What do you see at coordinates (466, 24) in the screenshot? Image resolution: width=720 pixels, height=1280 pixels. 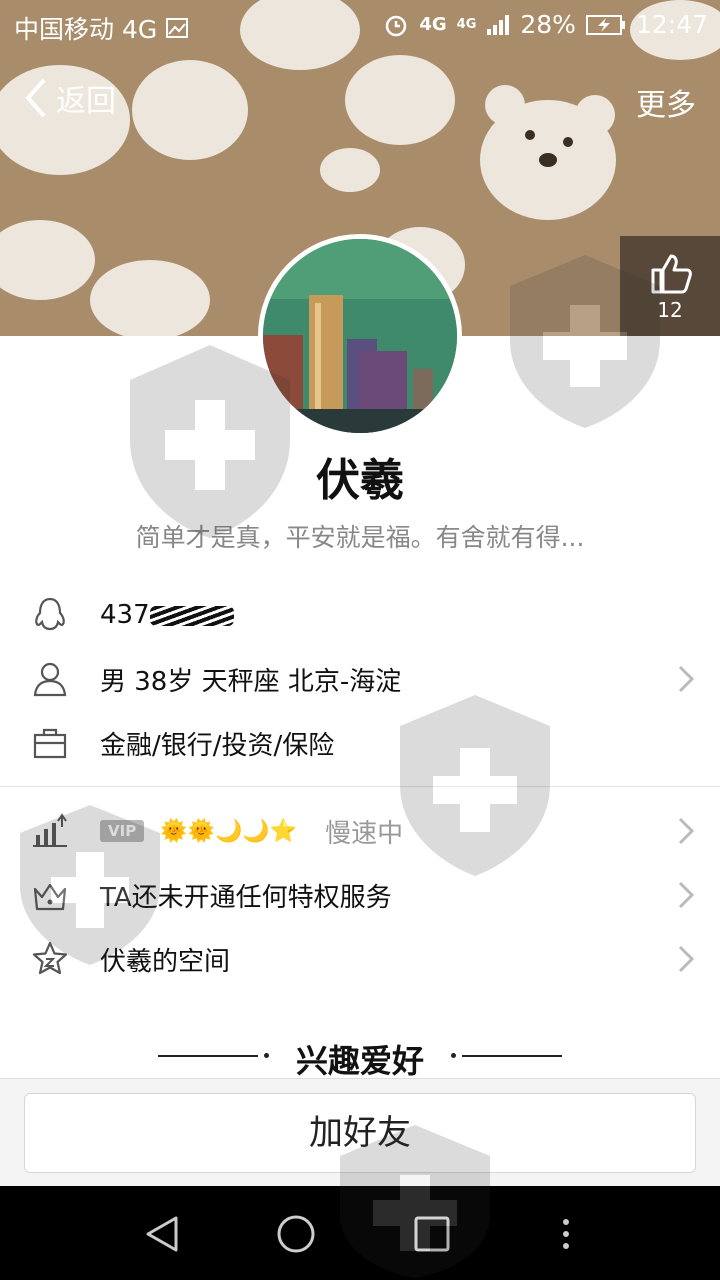 I see `network-type-2: 4G` at bounding box center [466, 24].